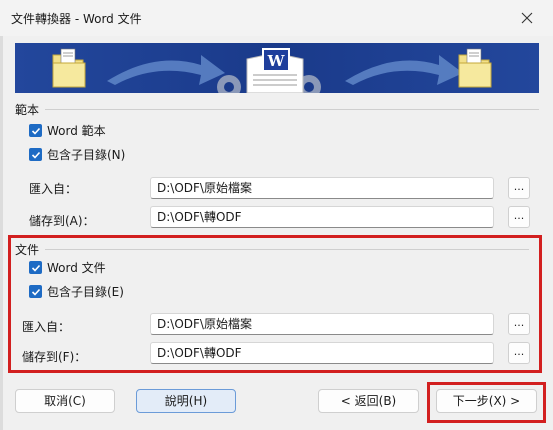 The image size is (553, 430). Describe the element at coordinates (54, 357) in the screenshot. I see `document-save-label: 儲存到(F)：` at that location.